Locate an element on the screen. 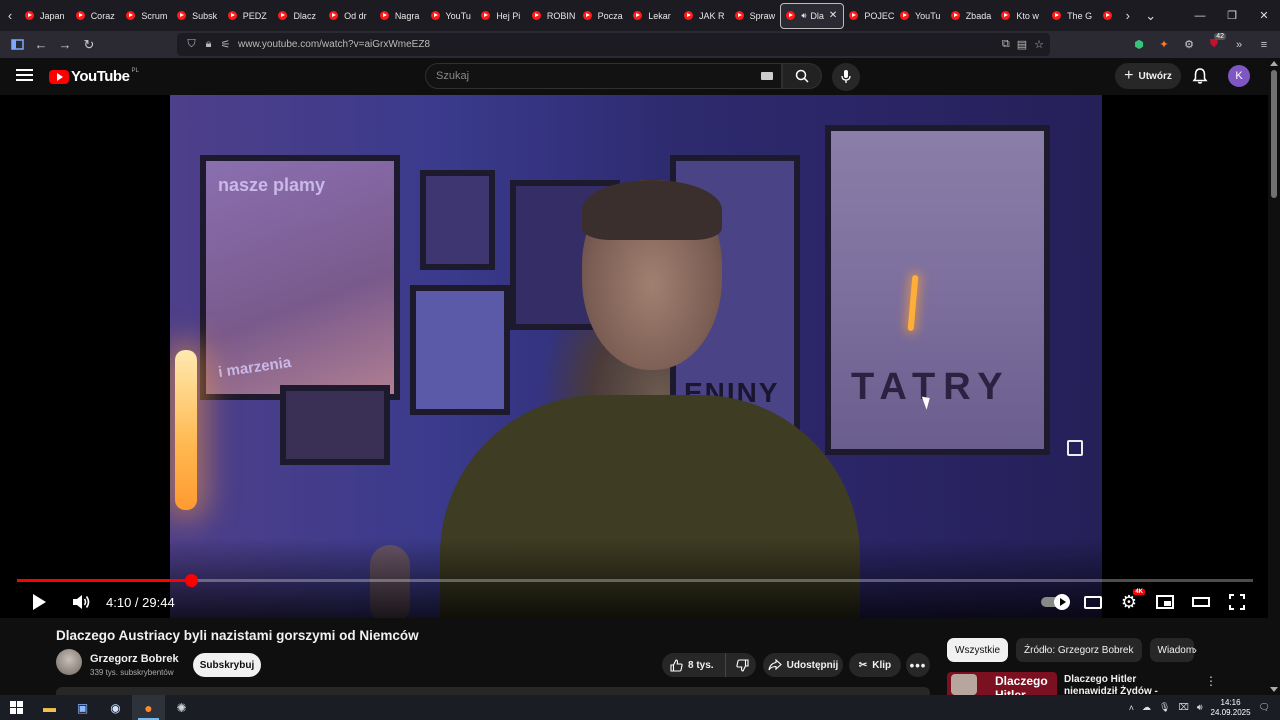 The height and width of the screenshot is (720, 1280). channel-avatar is located at coordinates (69, 662).